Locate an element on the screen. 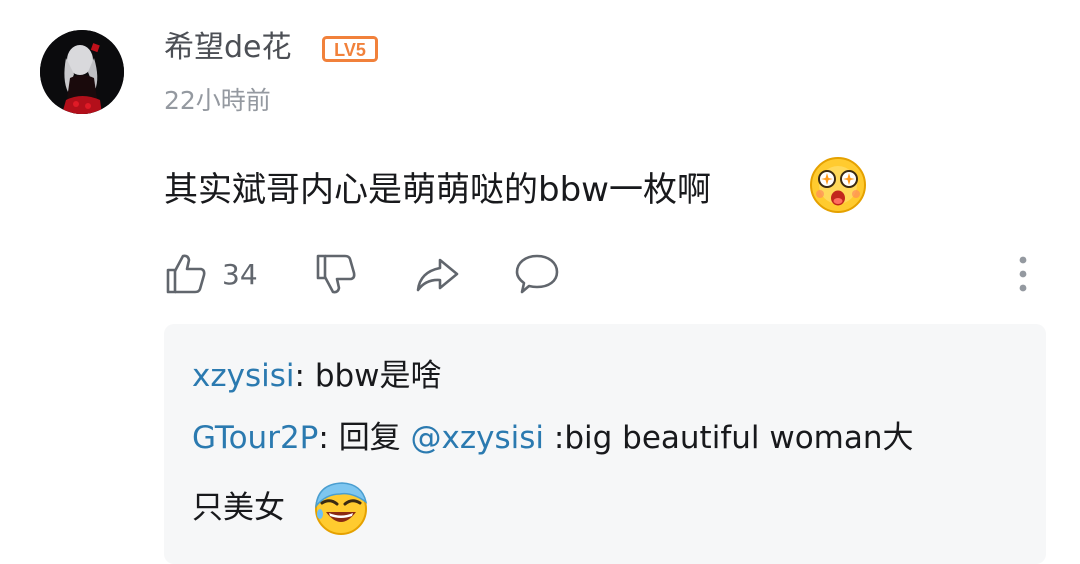  level-badge: LV5 is located at coordinates (350, 49).